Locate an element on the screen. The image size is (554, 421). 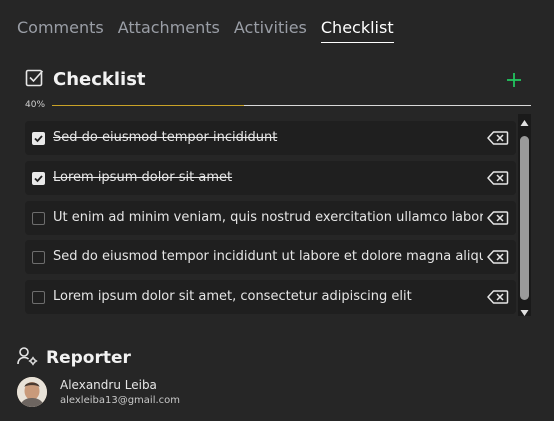
checklist-item: Sed do eiusmod tempor incididunt is located at coordinates (270, 138).